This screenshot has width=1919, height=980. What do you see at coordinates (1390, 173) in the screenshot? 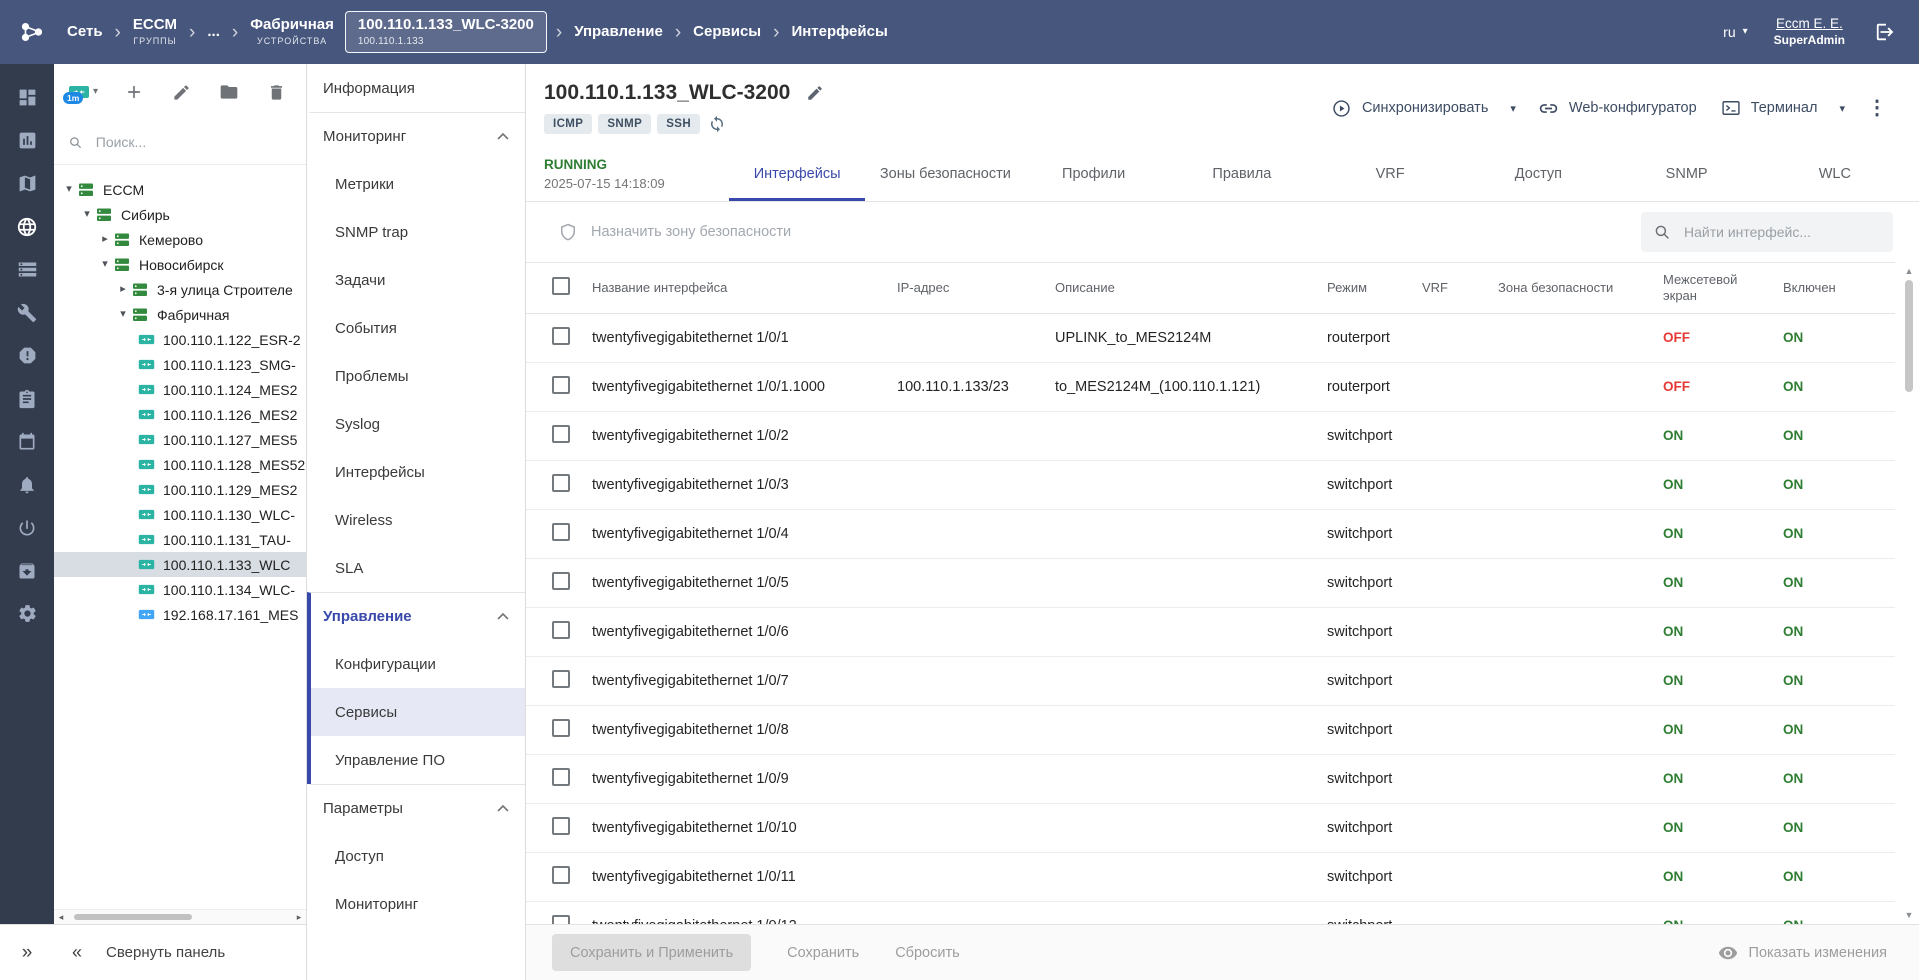
I see `tab: VRF` at bounding box center [1390, 173].